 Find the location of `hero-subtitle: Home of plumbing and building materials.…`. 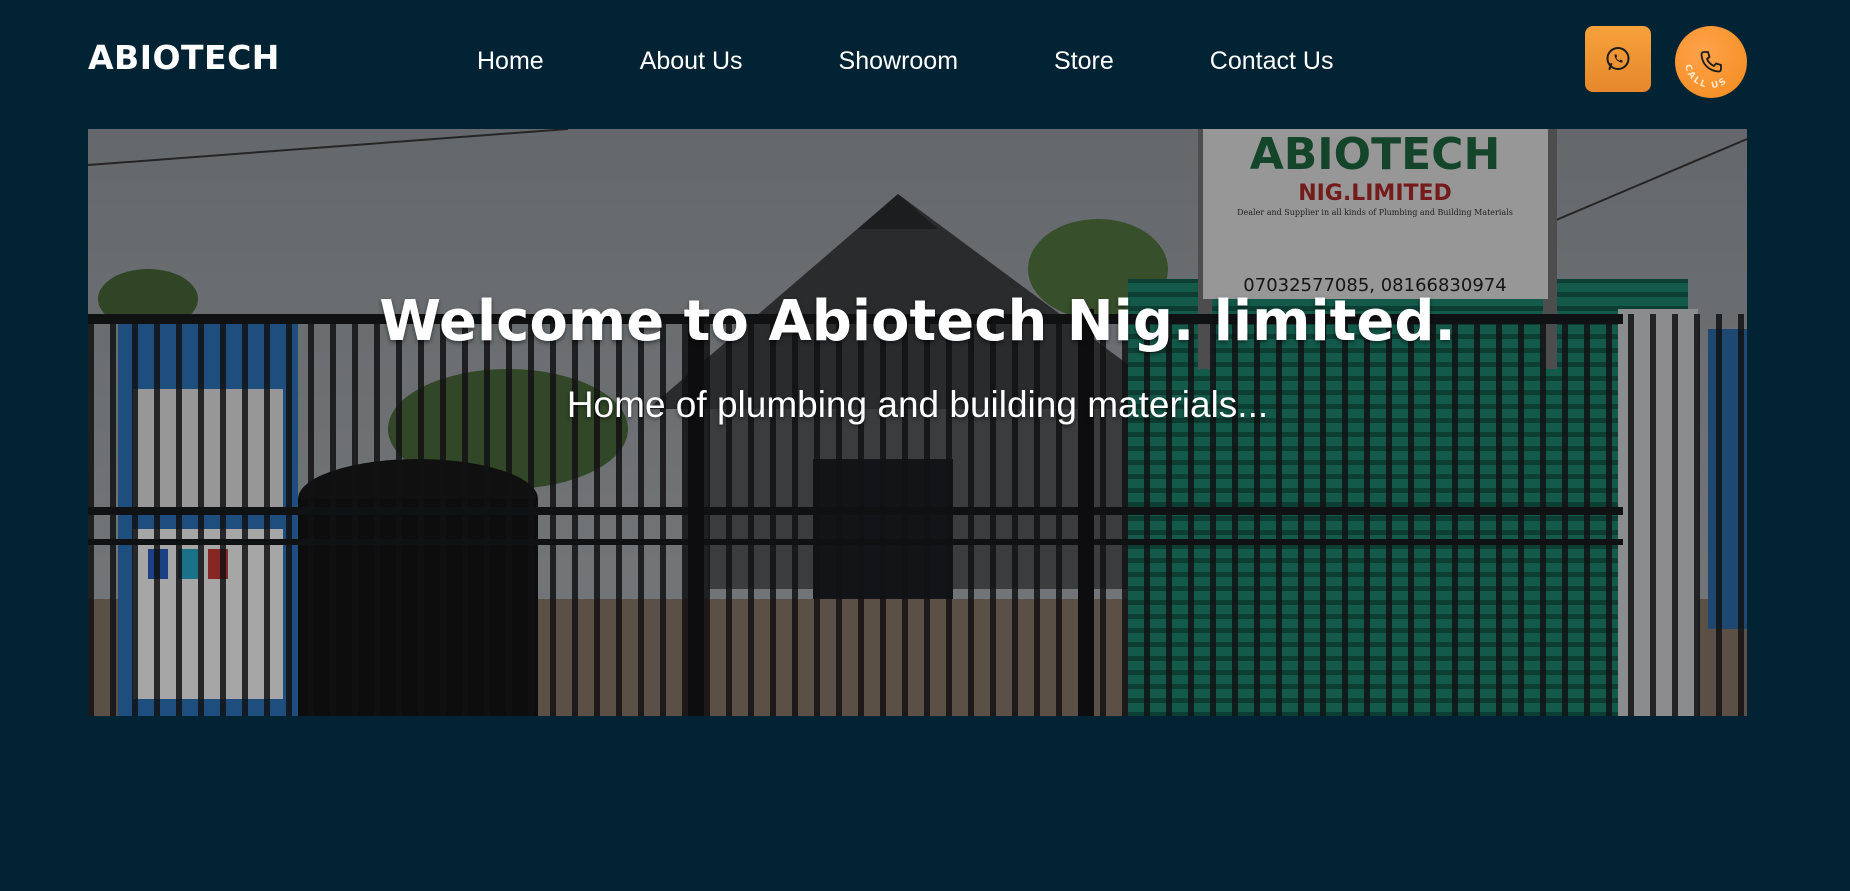

hero-subtitle: Home of plumbing and building materials.… is located at coordinates (917, 404).